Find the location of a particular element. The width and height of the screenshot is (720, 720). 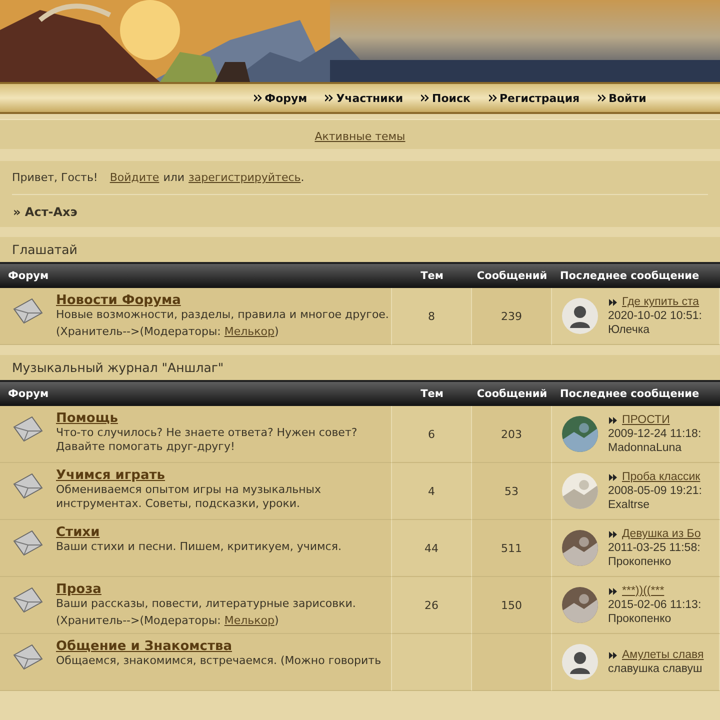

post-date: 2009-12-24 11:18: is located at coordinates (655, 434).